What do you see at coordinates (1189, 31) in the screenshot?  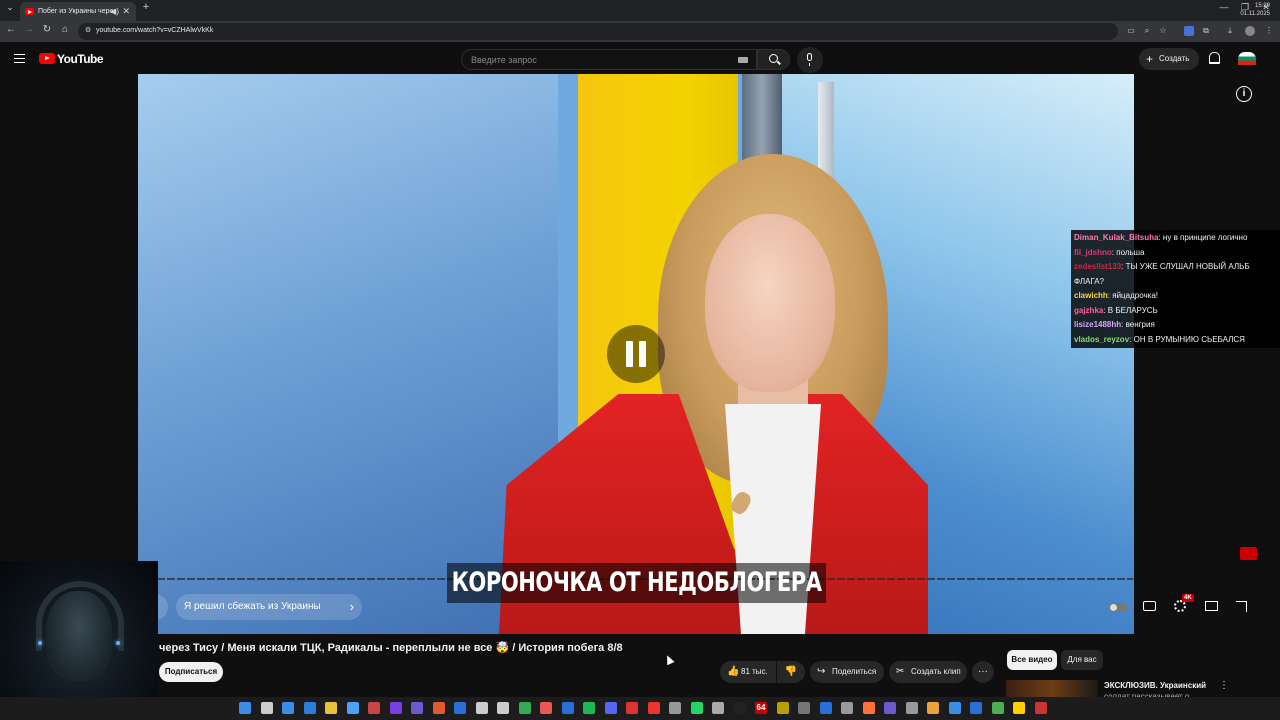 I see `translate-extension-icon` at bounding box center [1189, 31].